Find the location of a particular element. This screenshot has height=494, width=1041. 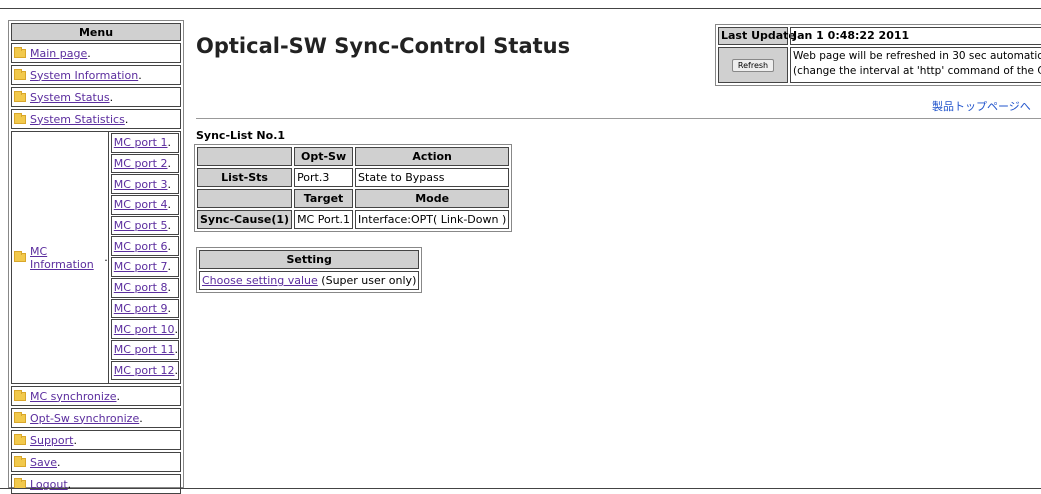

mode-header: Mode is located at coordinates (432, 198).